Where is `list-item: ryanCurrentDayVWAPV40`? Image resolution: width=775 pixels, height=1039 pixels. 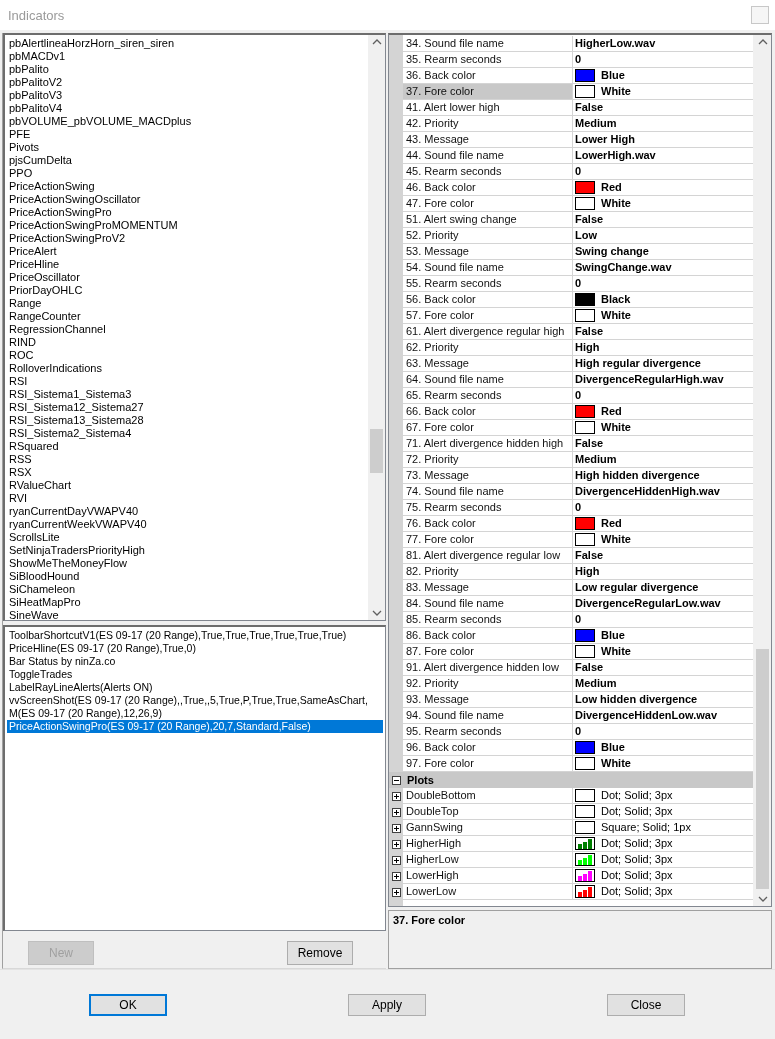 list-item: ryanCurrentDayVWAPV40 is located at coordinates (186, 511).